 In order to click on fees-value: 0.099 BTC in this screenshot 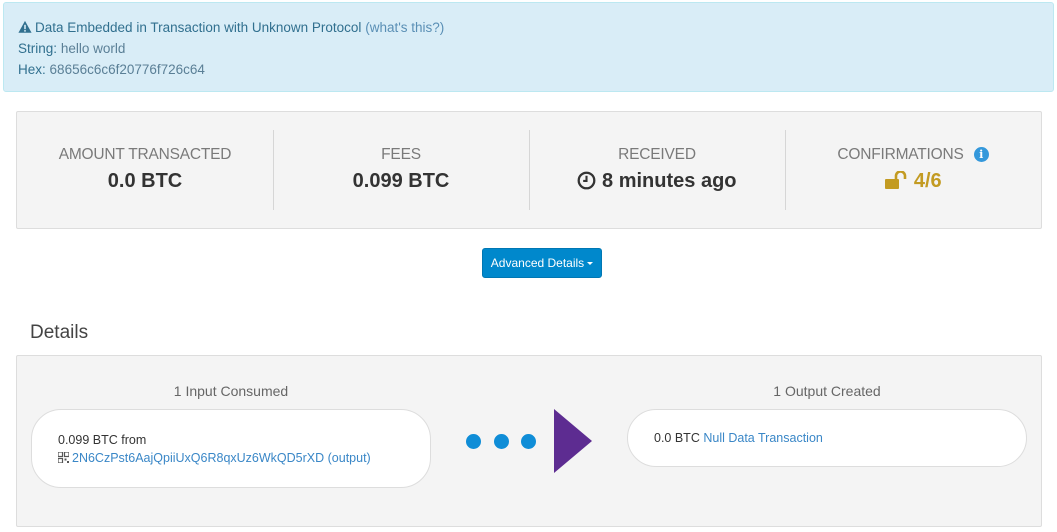, I will do `click(401, 181)`.